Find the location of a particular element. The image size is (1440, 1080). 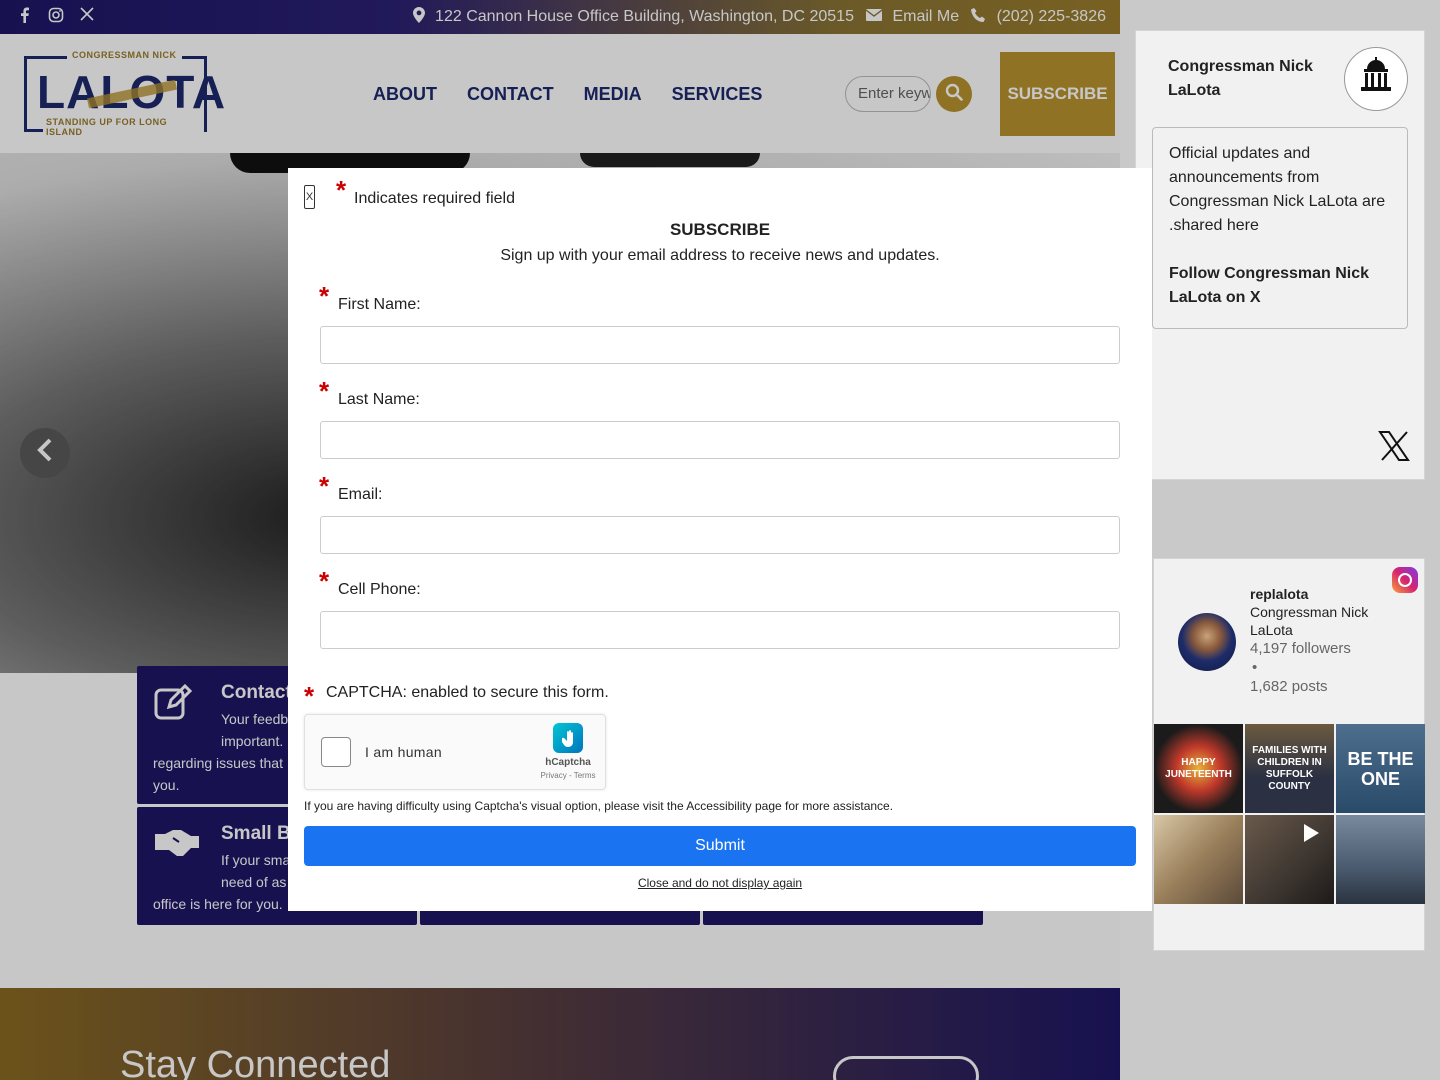

captcha-label: CAPTCHA: enabled to secure this form. is located at coordinates (467, 692).